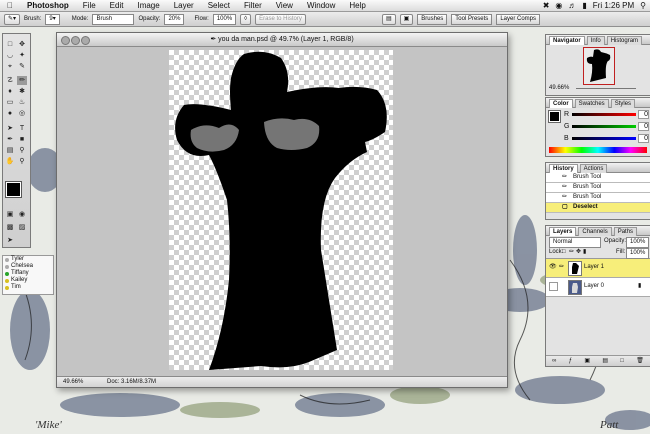 The width and height of the screenshot is (650, 434). What do you see at coordinates (559, 88) in the screenshot?
I see `navigator-zoom-value: 49.66%` at bounding box center [559, 88].